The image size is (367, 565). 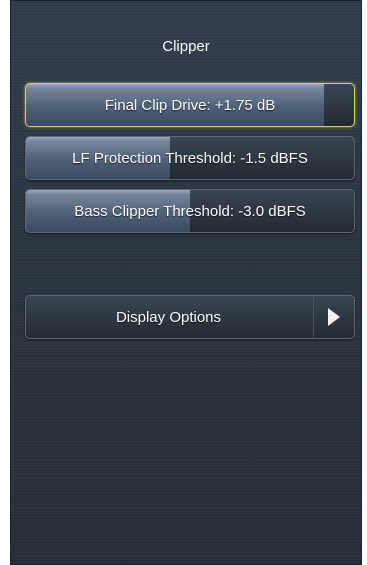 I want to click on display-options-arrow-area, so click(x=333, y=317).